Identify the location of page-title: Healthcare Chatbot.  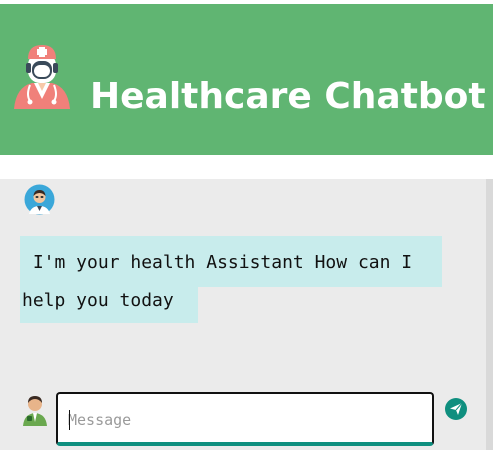
(288, 96).